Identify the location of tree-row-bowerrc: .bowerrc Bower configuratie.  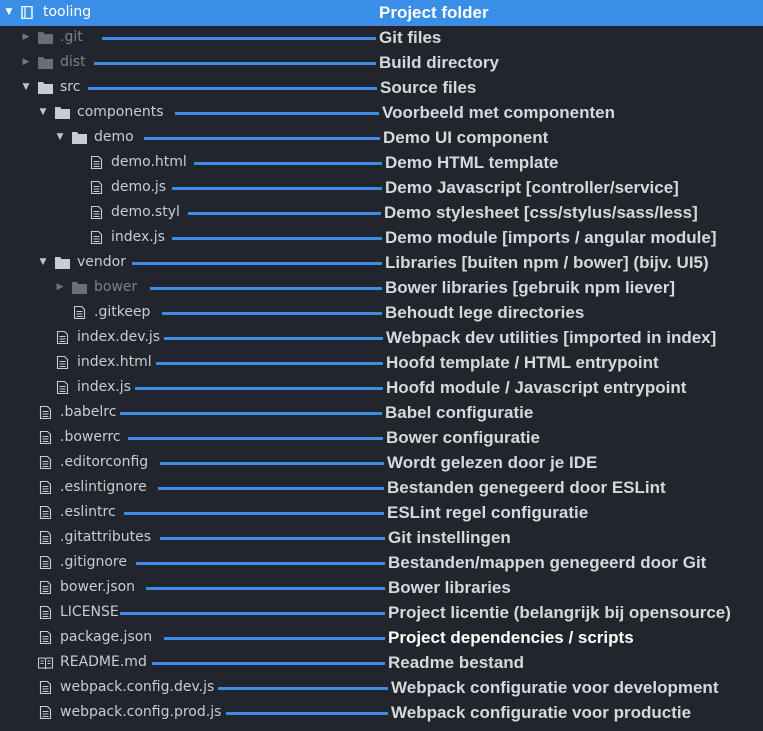
(381, 437).